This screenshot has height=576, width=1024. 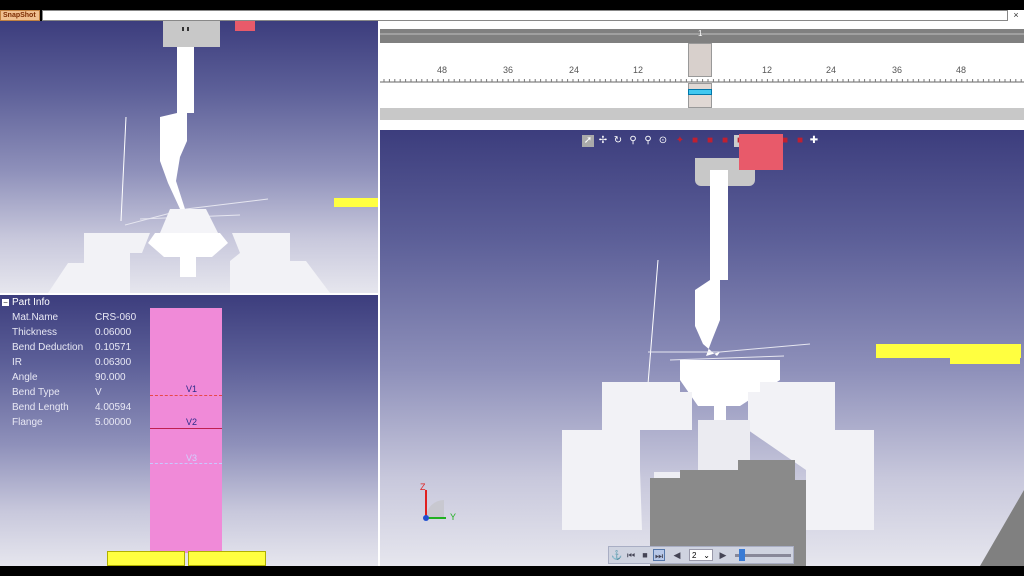 I want to click on bend-line-v2, so click(x=186, y=428).